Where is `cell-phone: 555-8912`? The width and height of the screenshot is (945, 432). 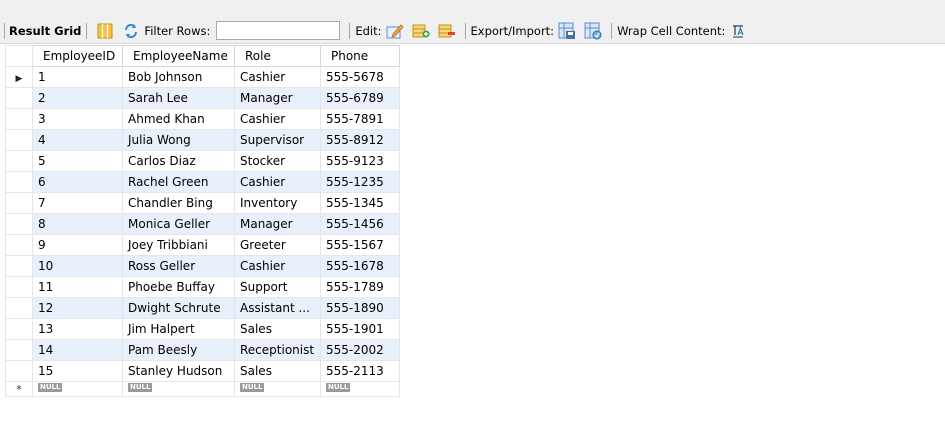 cell-phone: 555-8912 is located at coordinates (360, 140).